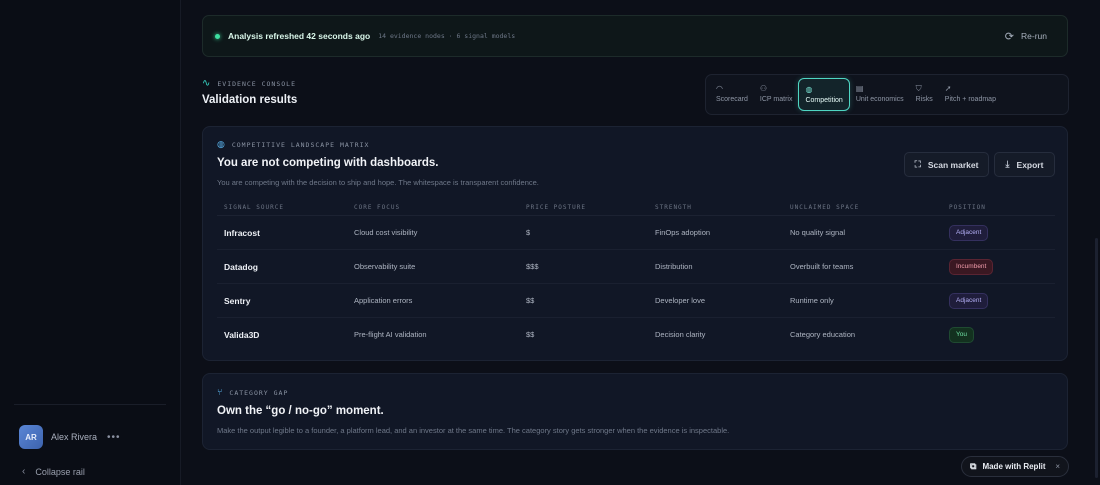 The image size is (1100, 485). Describe the element at coordinates (680, 300) in the screenshot. I see `strength: Developer love` at that location.